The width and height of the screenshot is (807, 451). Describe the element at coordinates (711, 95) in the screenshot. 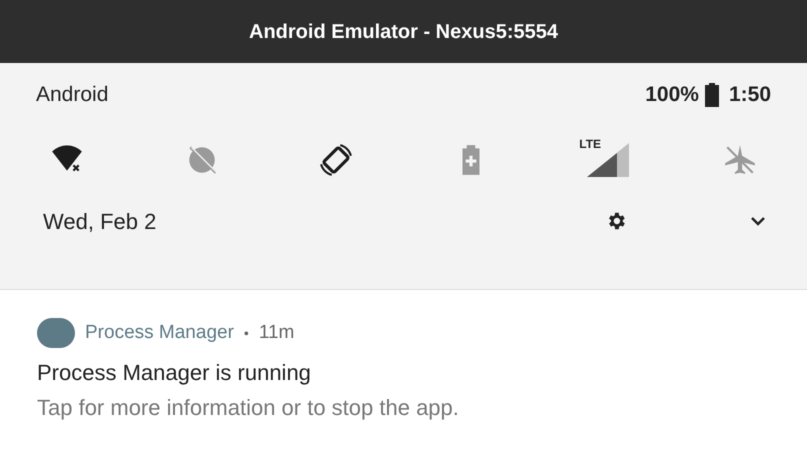

I see `battery-icon` at that location.